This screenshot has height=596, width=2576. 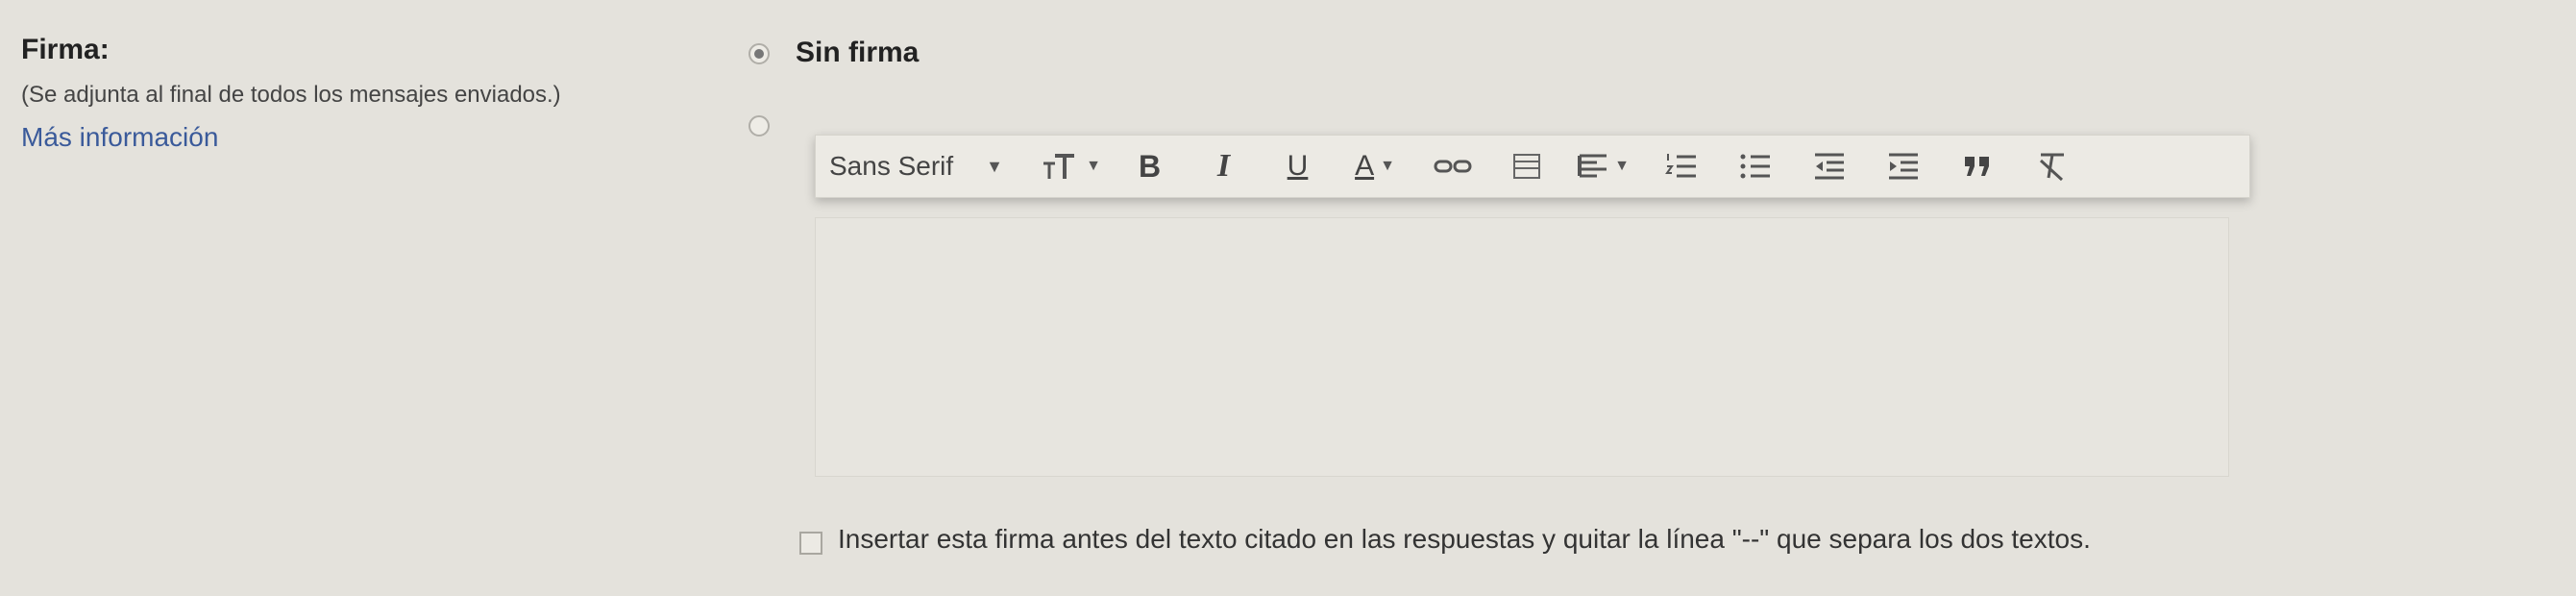 What do you see at coordinates (1298, 166) in the screenshot?
I see `underline-button: U` at bounding box center [1298, 166].